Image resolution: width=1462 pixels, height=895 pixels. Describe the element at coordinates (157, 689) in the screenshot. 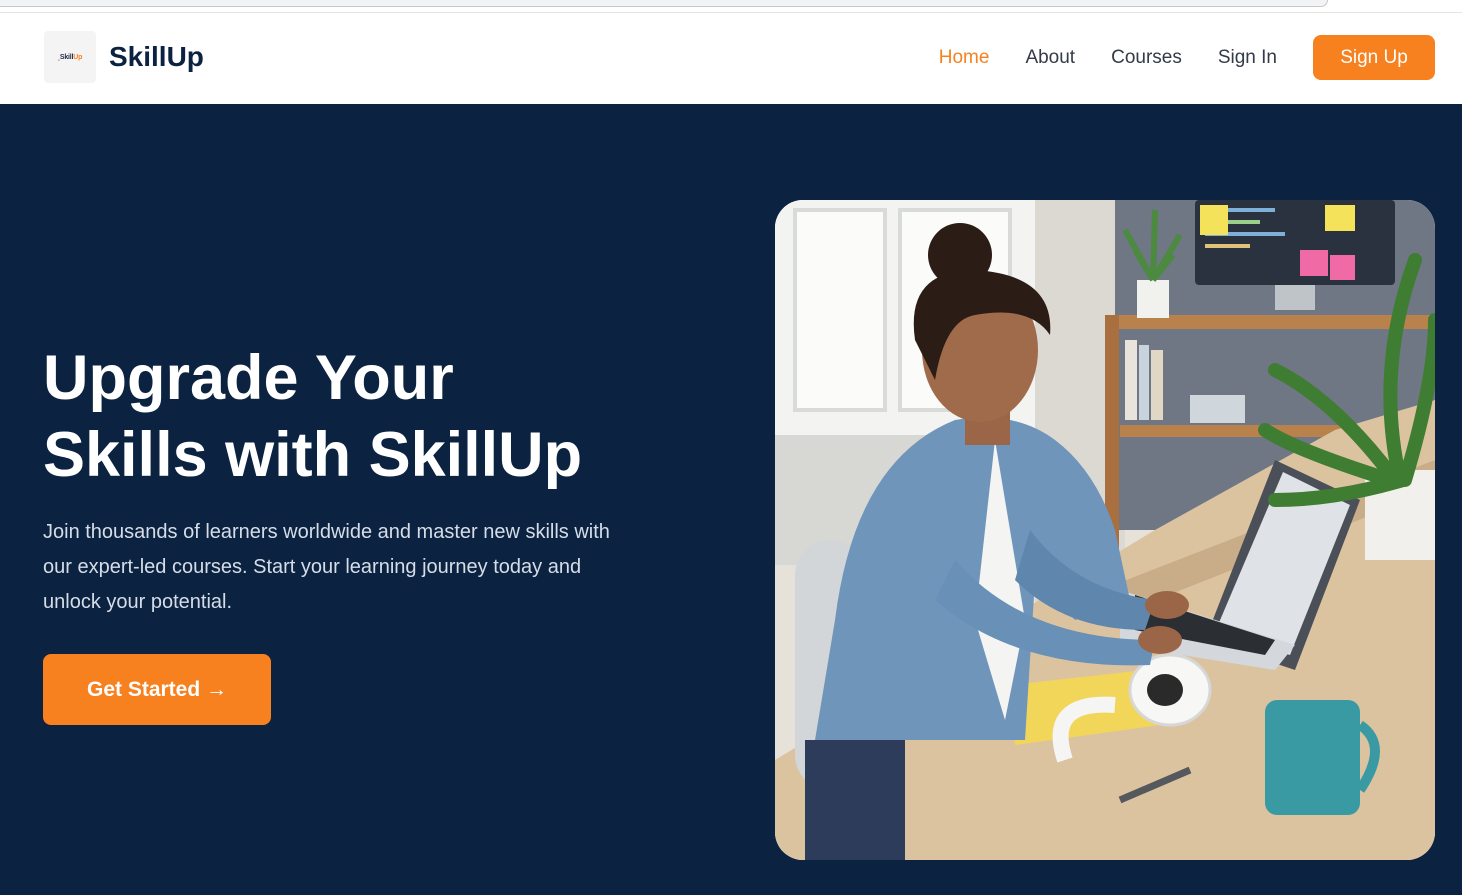

I see `get-started-button: Get Started →` at that location.